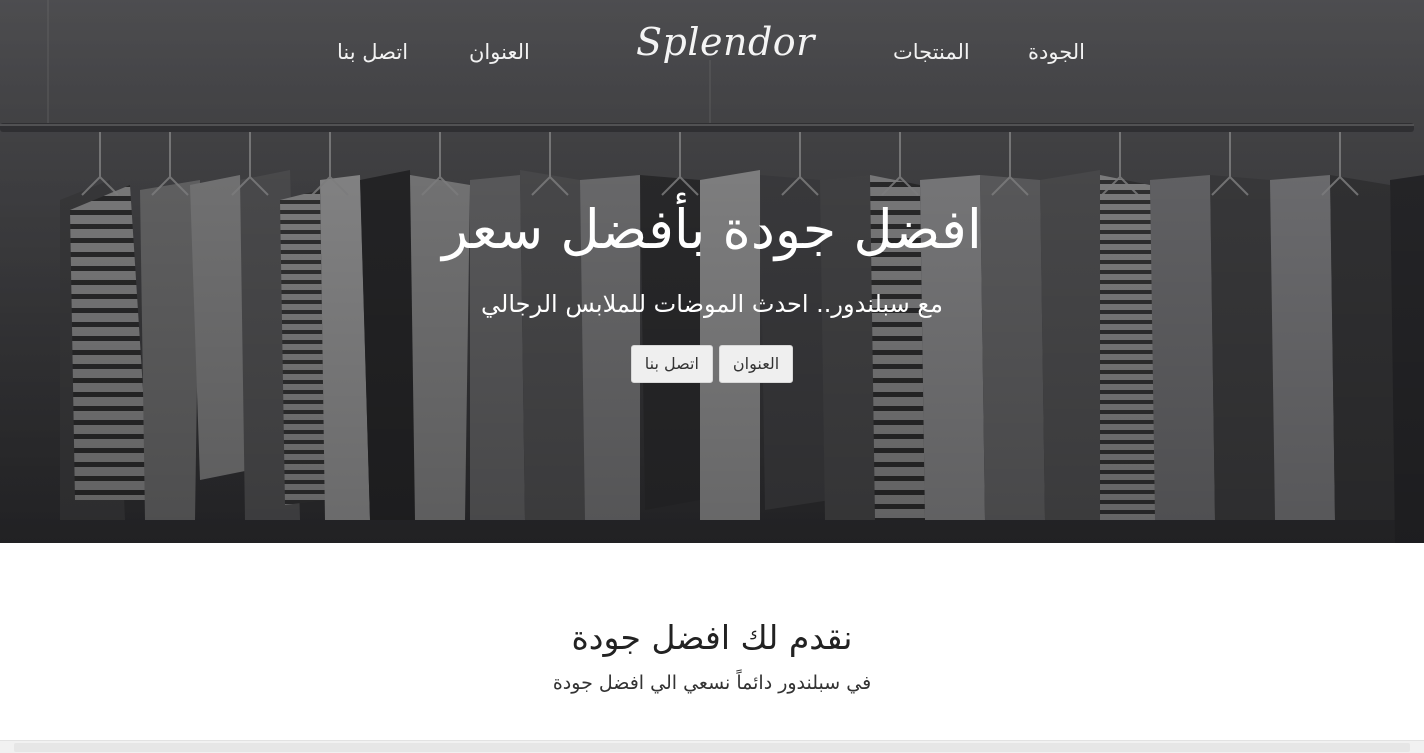 The image size is (1424, 753). What do you see at coordinates (712, 683) in the screenshot?
I see `section-subtitle: في سبلندور دائماً نسعي الي افضل جودة` at bounding box center [712, 683].